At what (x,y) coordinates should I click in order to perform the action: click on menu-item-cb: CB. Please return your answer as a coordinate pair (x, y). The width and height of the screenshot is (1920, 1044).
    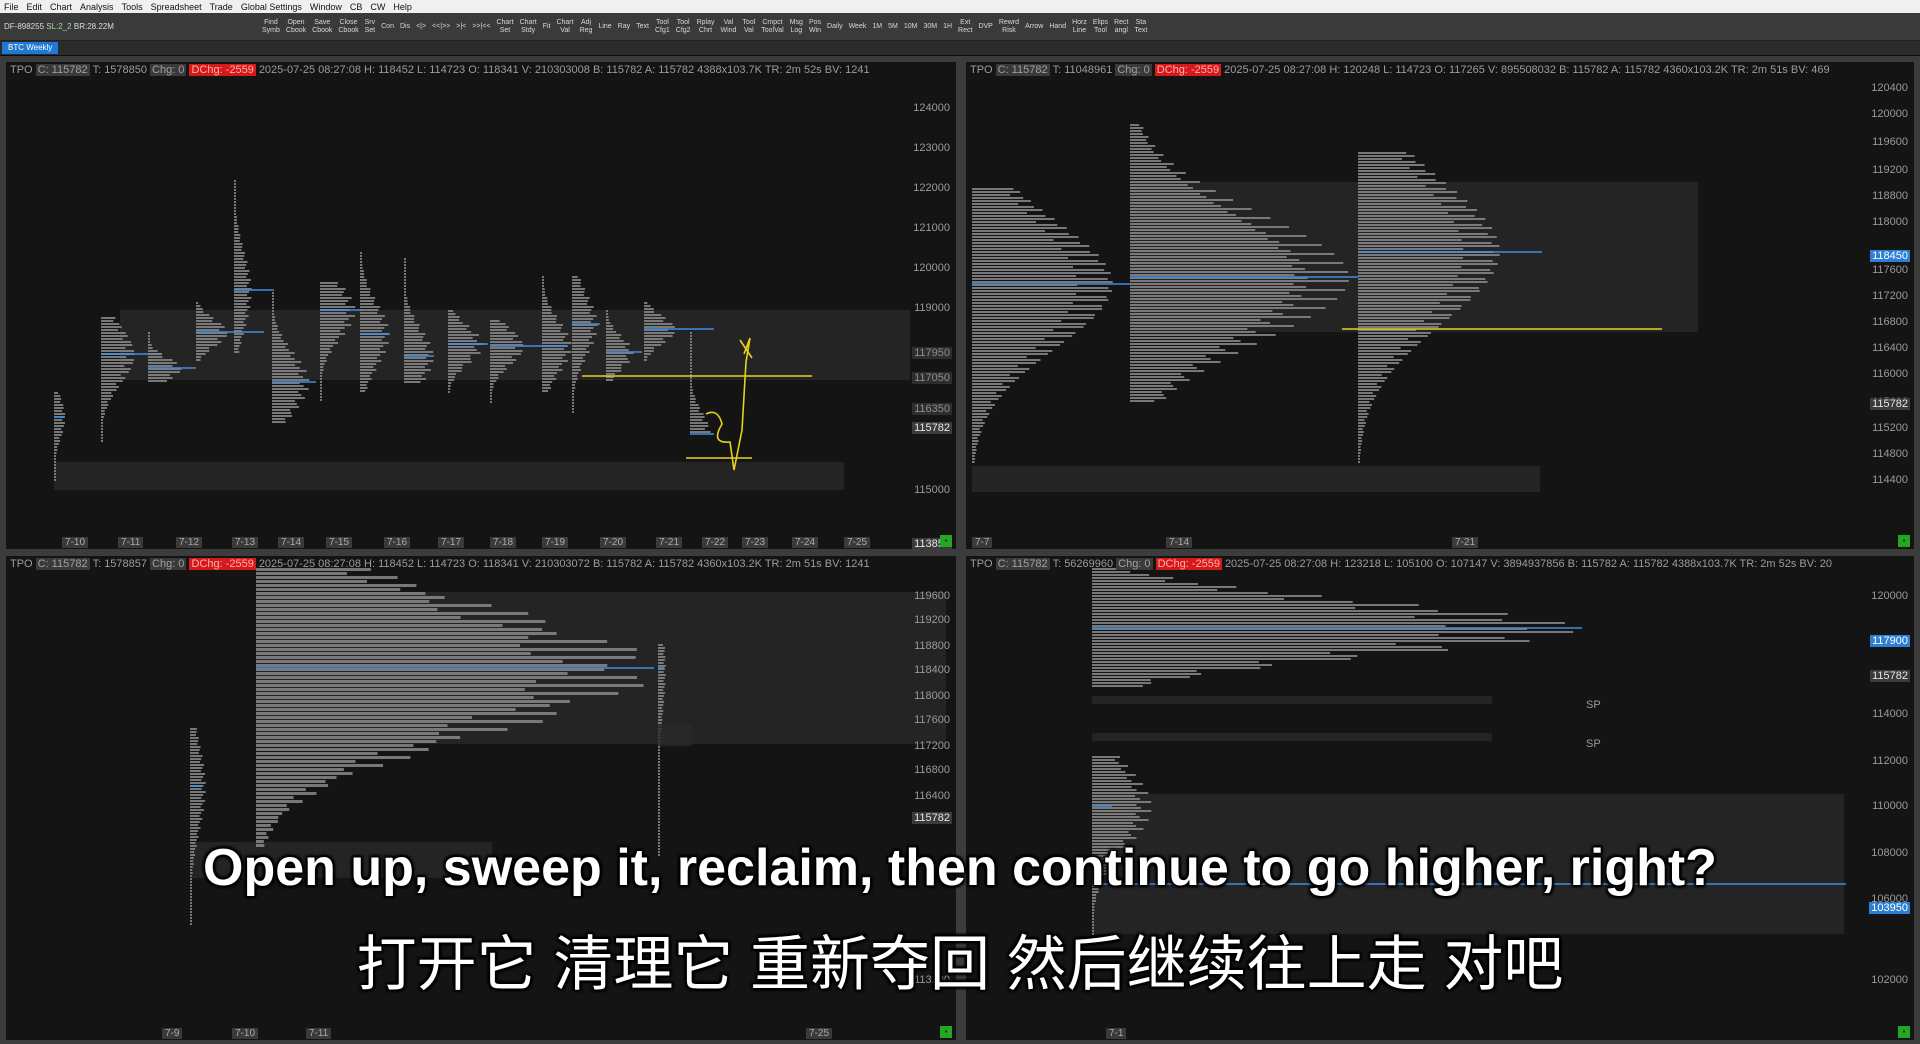
    Looking at the image, I should click on (356, 7).